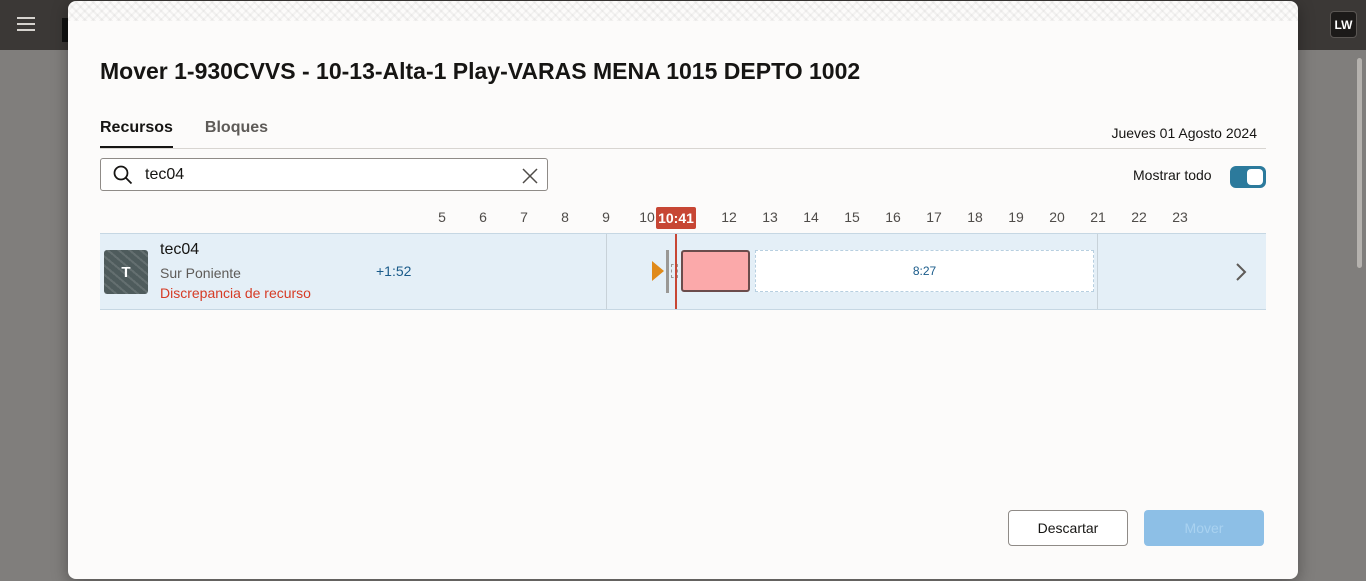 The image size is (1366, 581). What do you see at coordinates (893, 217) in the screenshot?
I see `hour-tick: 16` at bounding box center [893, 217].